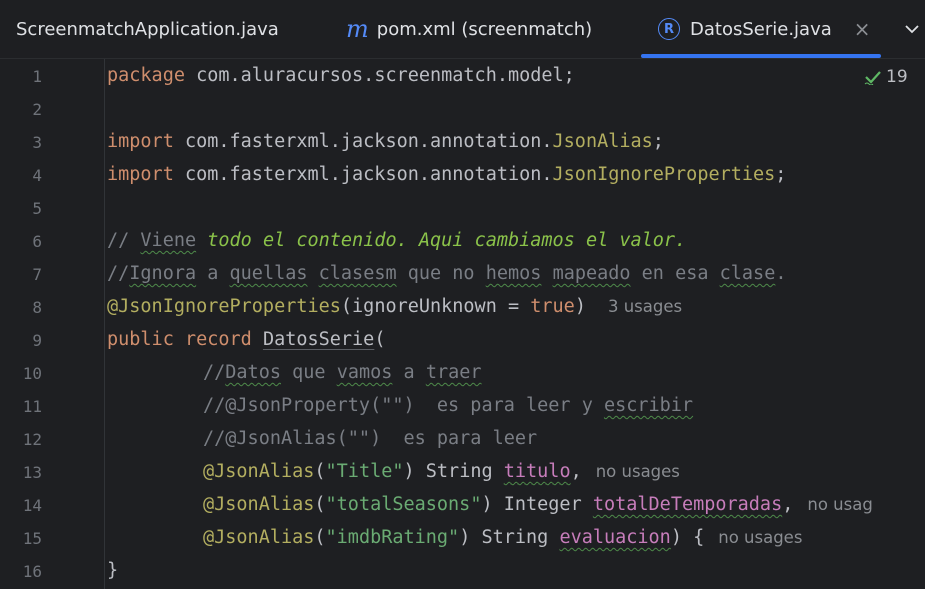  I want to click on line-number: 3, so click(37, 142).